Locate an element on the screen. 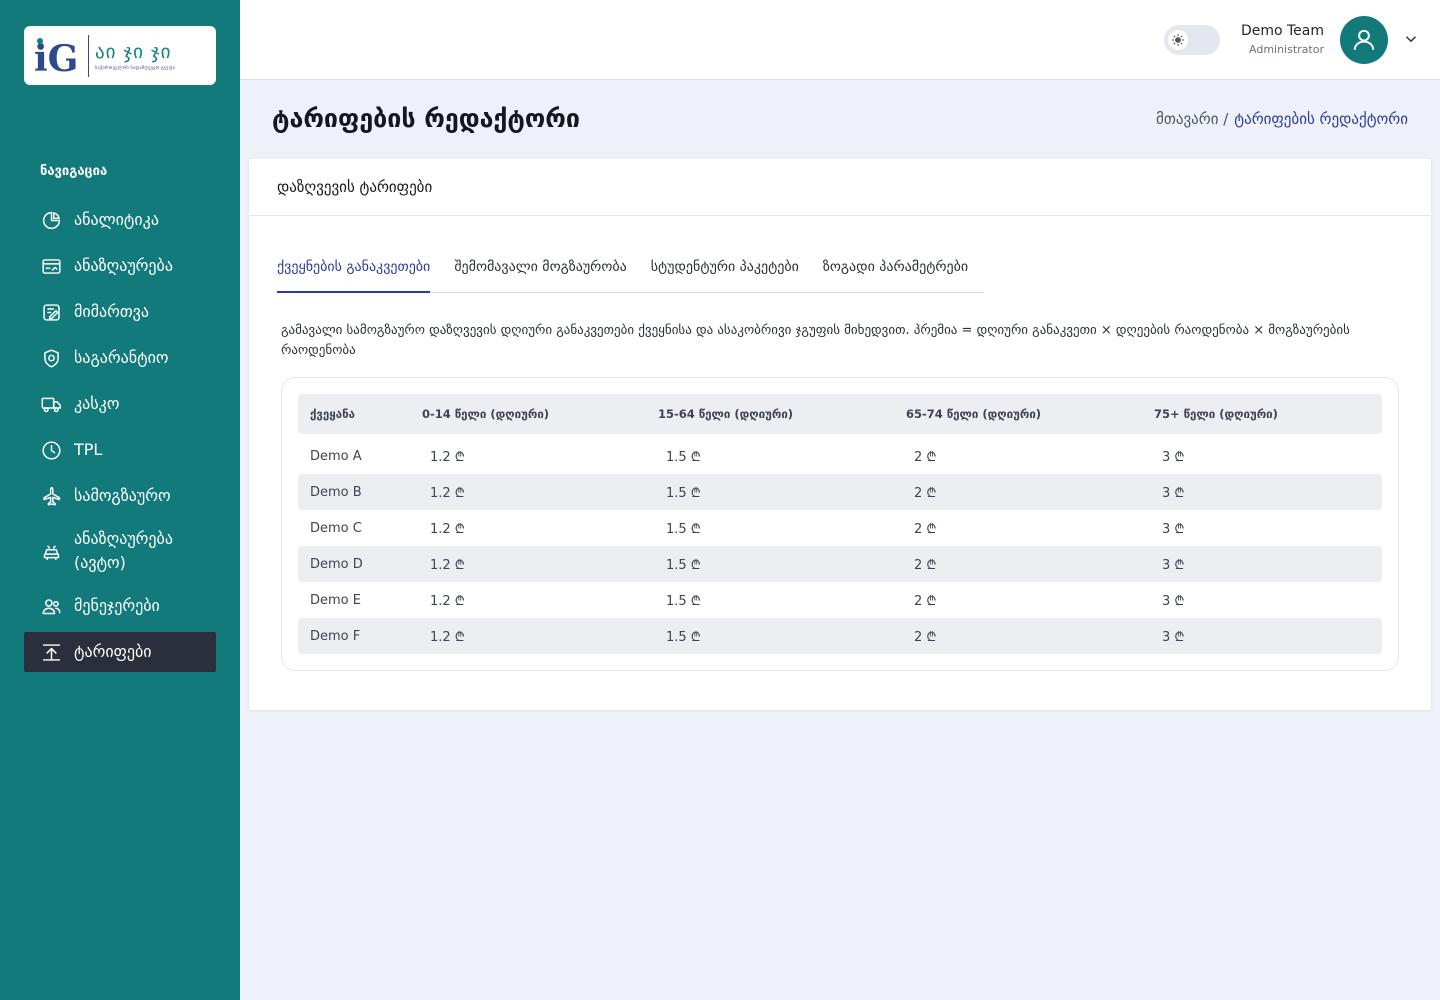 This screenshot has width=1440, height=1000. sidebar-item-managers: მენეჯერები is located at coordinates (120, 606).